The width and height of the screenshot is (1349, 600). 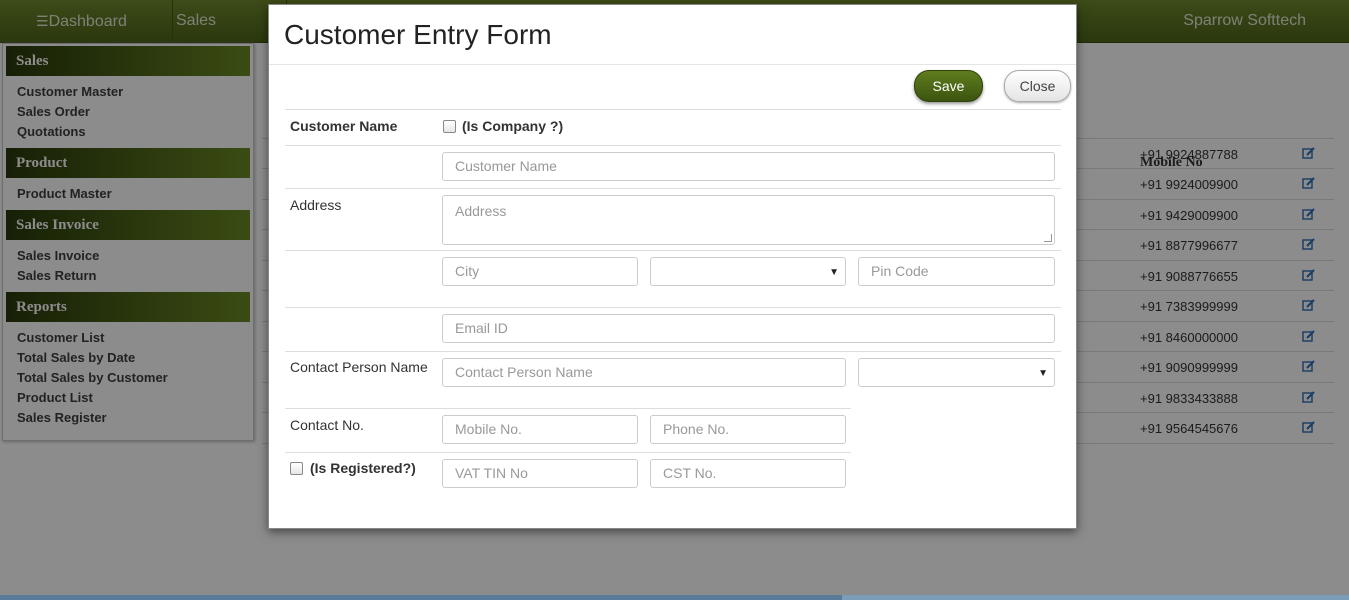 I want to click on is-registered-label: (Is Registered?), so click(x=363, y=468).